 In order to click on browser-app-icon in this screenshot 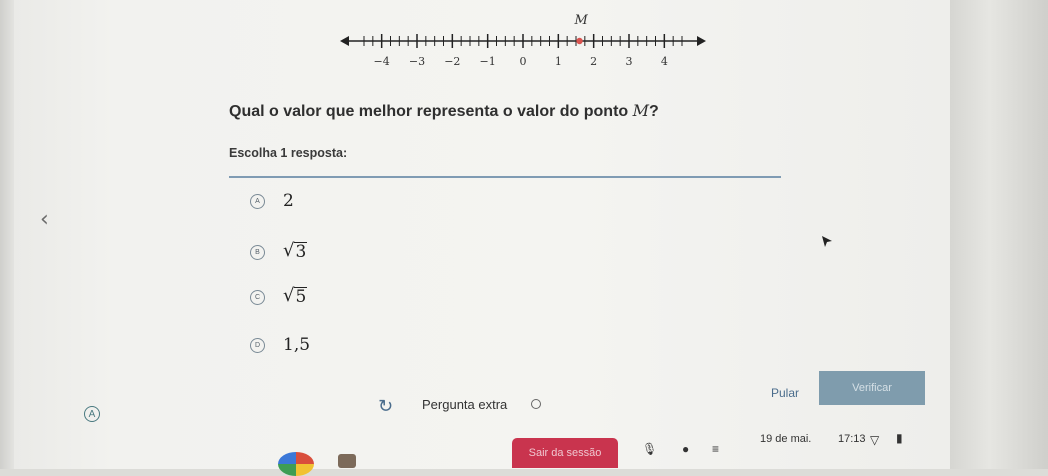, I will do `click(296, 464)`.